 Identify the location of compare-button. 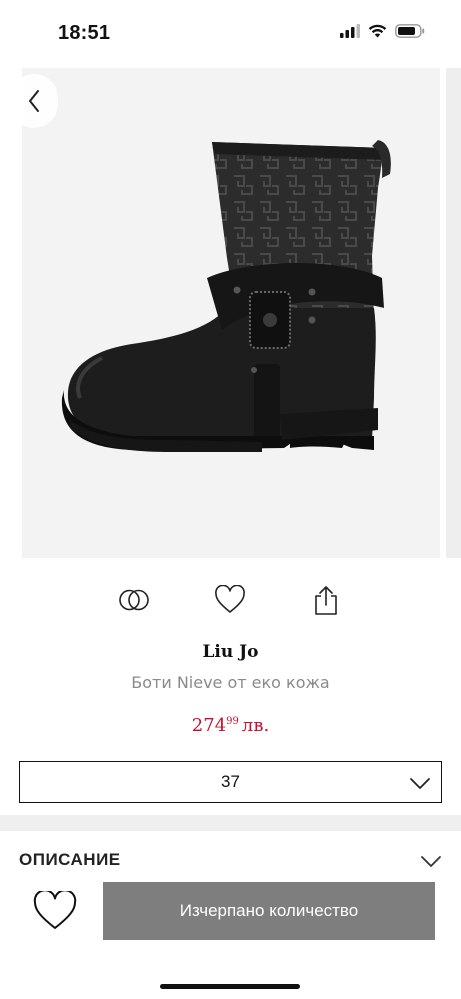
(134, 600).